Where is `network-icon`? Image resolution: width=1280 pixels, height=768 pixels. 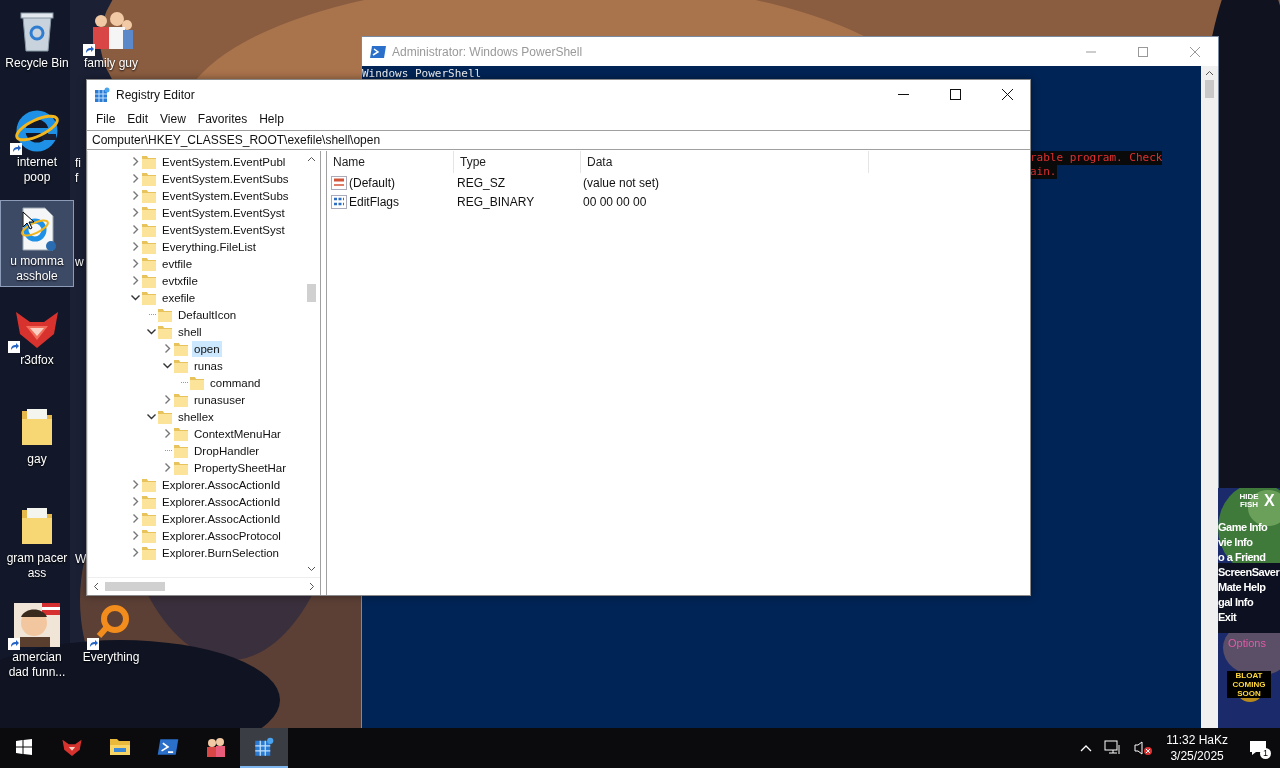 network-icon is located at coordinates (1113, 748).